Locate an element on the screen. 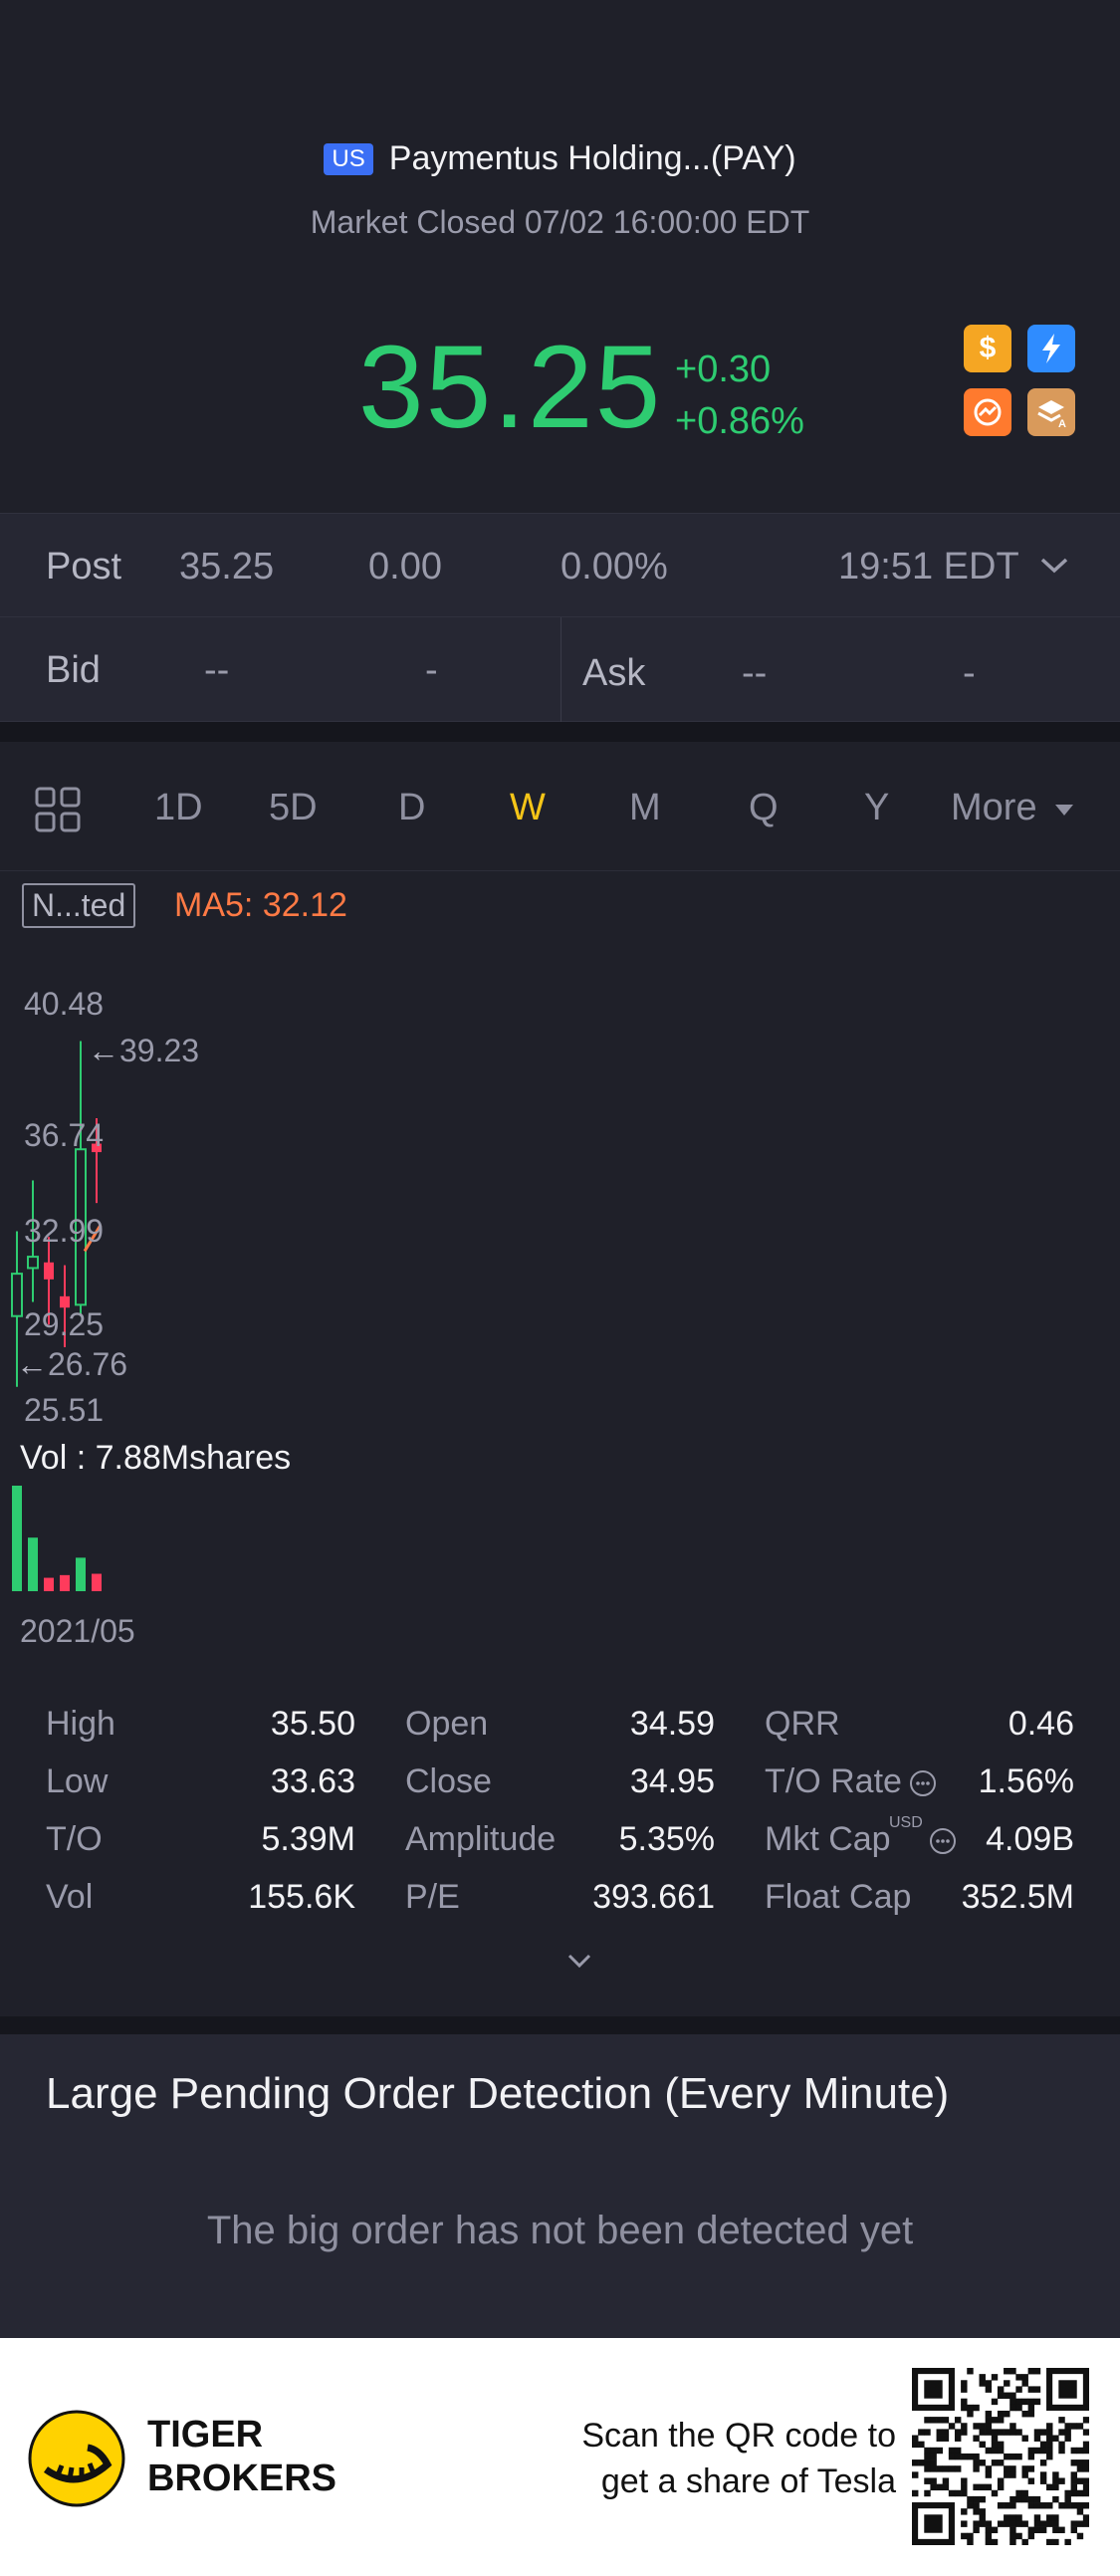  post-time: 19:51 EDT is located at coordinates (928, 566).